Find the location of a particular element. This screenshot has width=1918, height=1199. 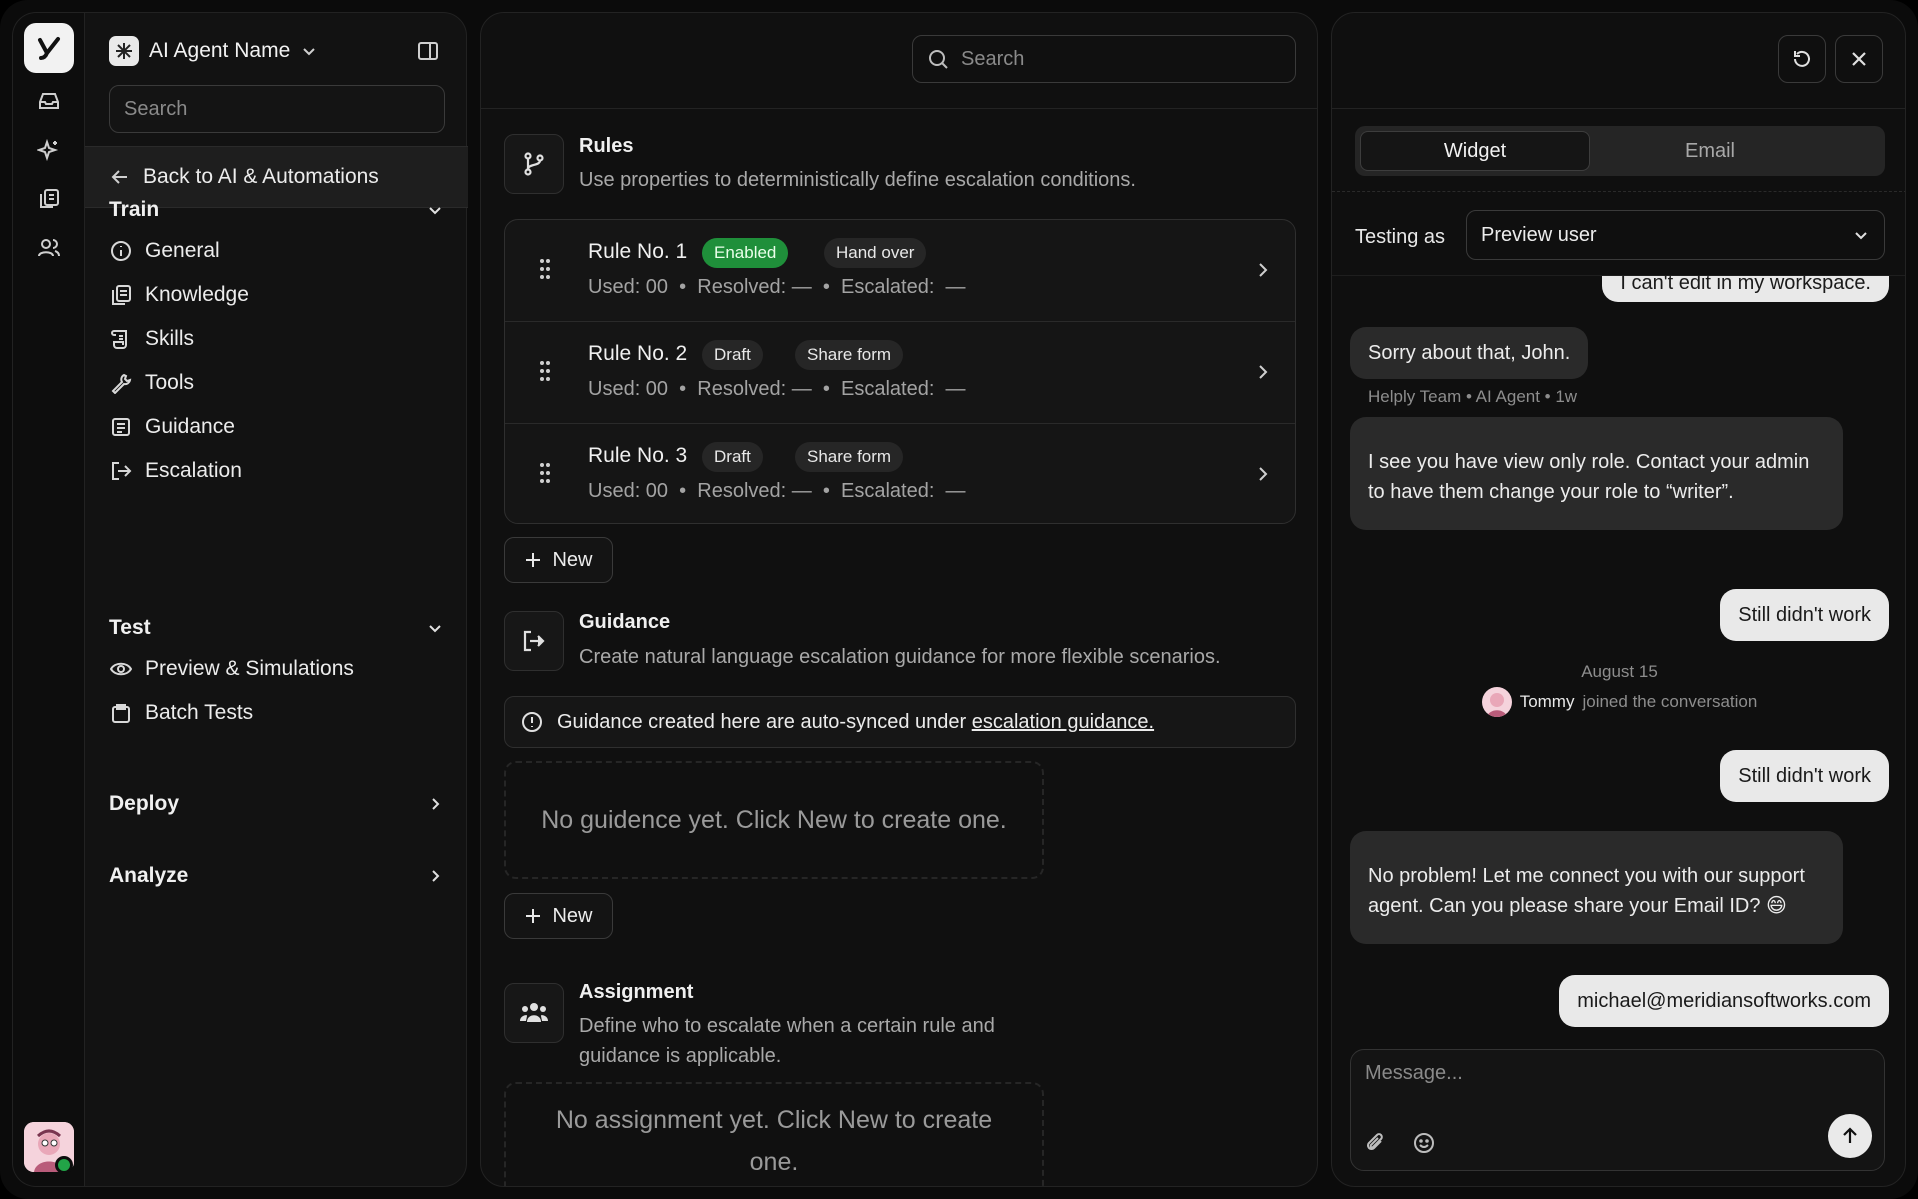

sidebar-item-general: General is located at coordinates (277, 251).